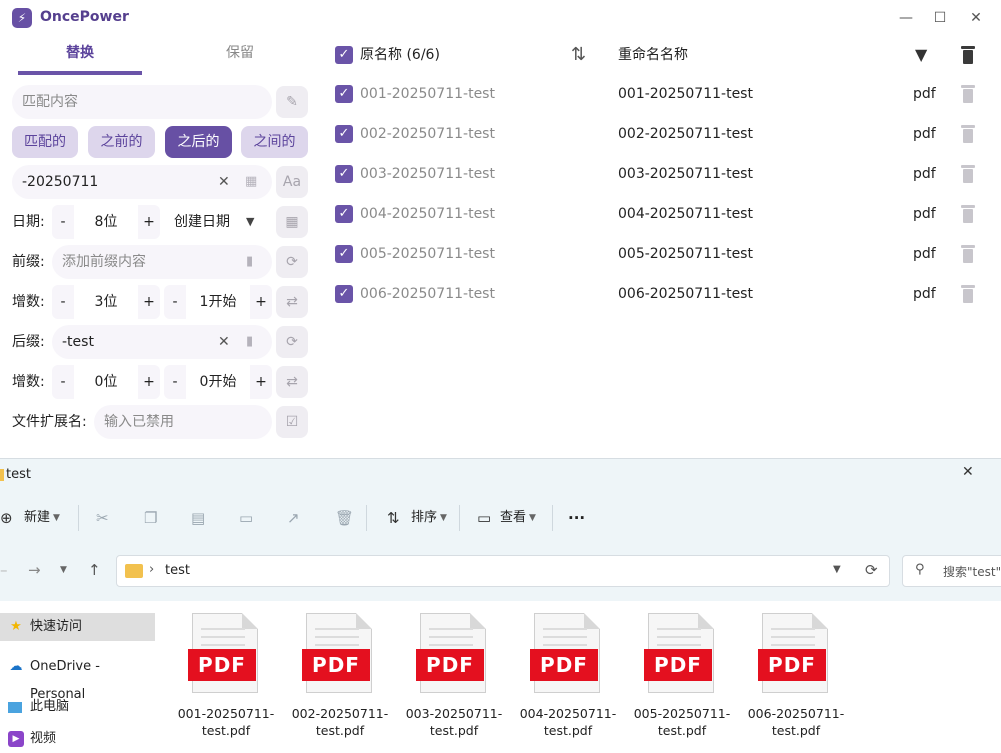 The height and width of the screenshot is (753, 1001). I want to click on up-icon: ↑, so click(94, 570).